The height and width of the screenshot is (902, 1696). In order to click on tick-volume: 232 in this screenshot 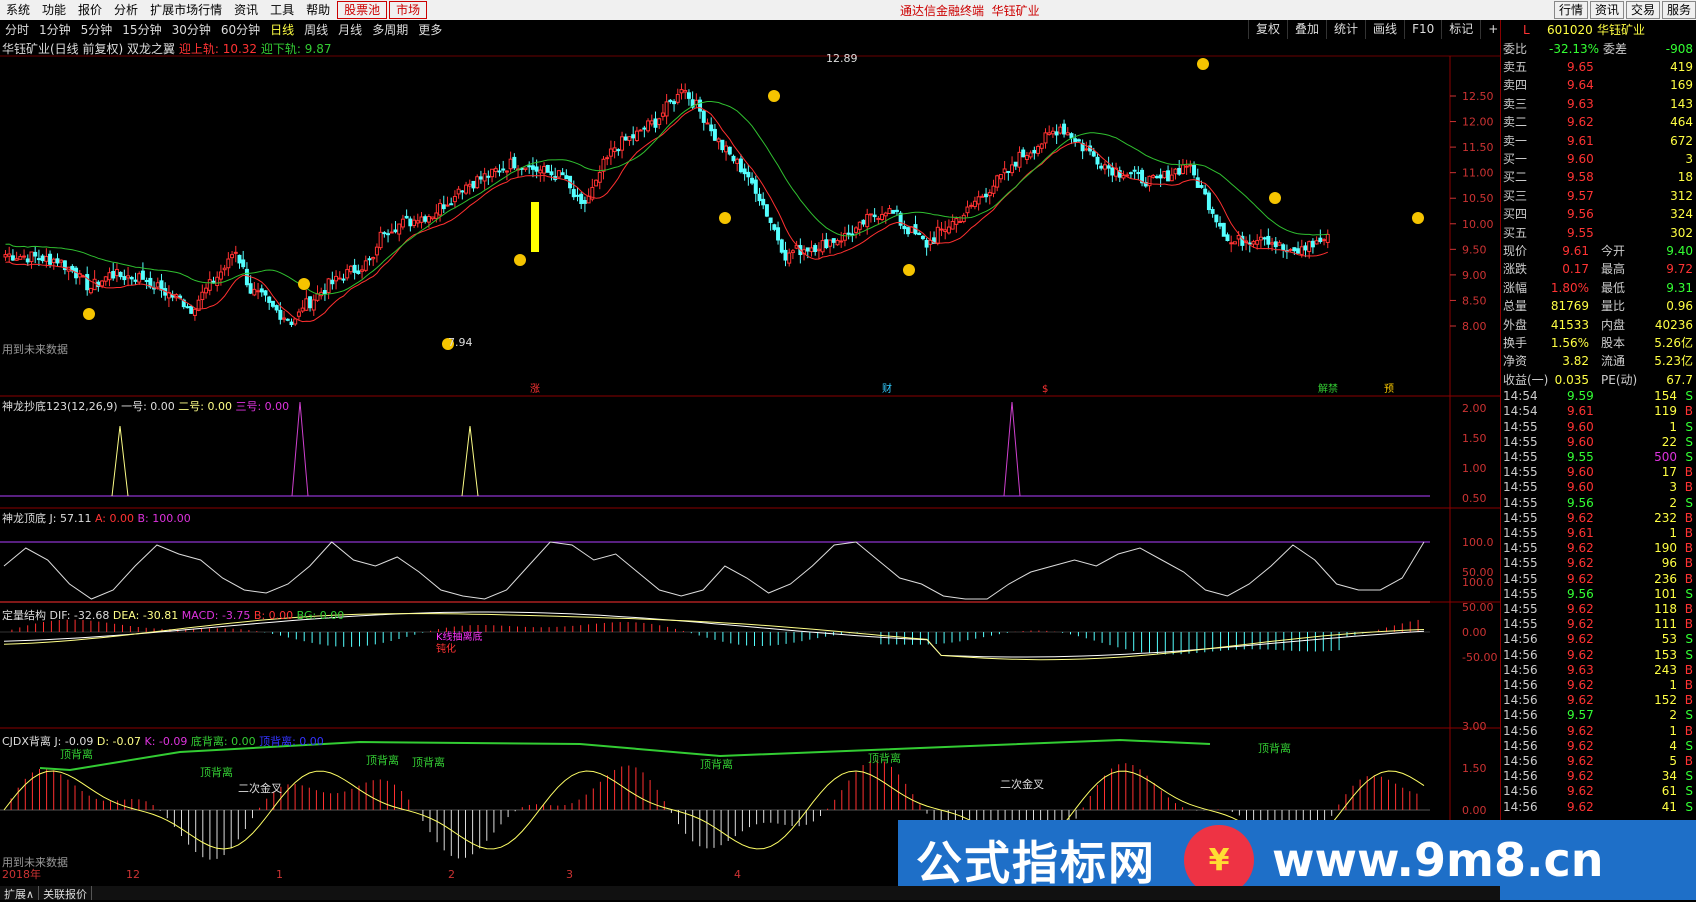, I will do `click(1665, 517)`.